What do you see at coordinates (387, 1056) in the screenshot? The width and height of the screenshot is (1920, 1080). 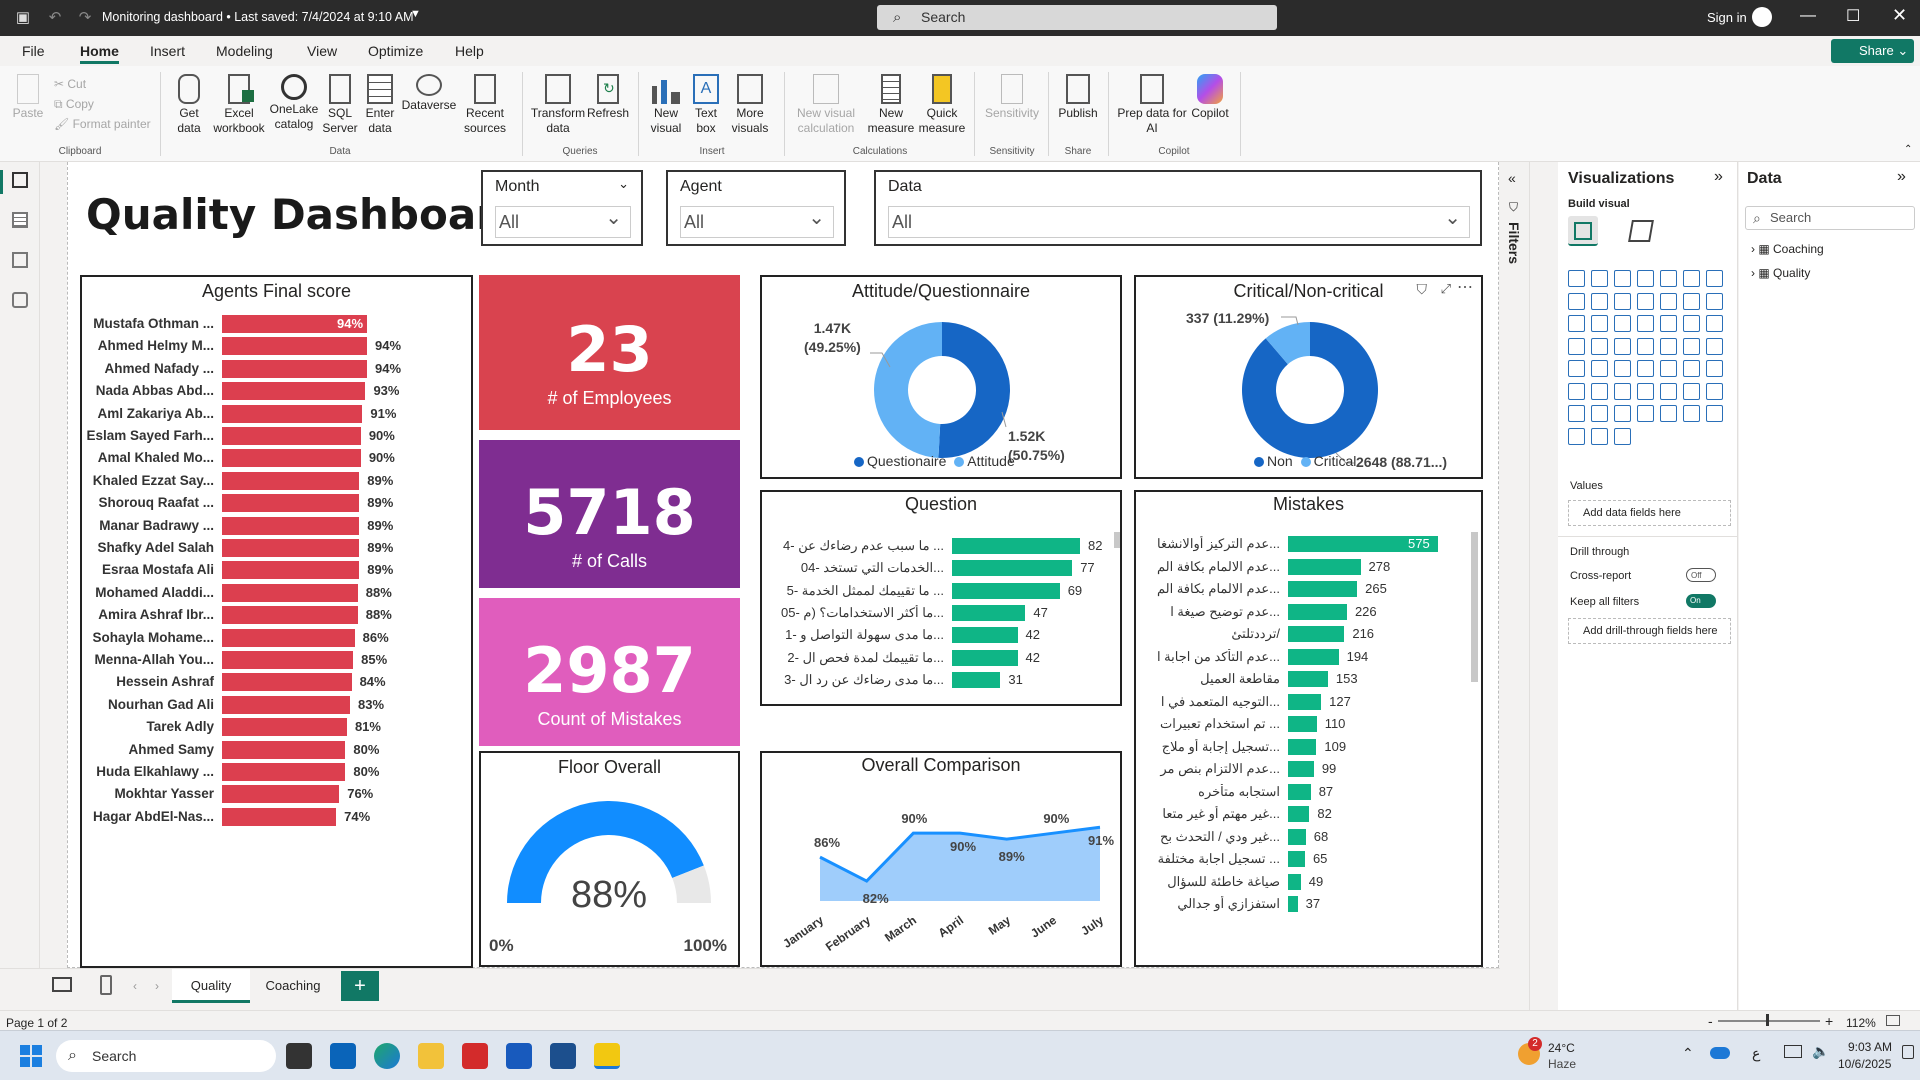 I see `edge-icon` at bounding box center [387, 1056].